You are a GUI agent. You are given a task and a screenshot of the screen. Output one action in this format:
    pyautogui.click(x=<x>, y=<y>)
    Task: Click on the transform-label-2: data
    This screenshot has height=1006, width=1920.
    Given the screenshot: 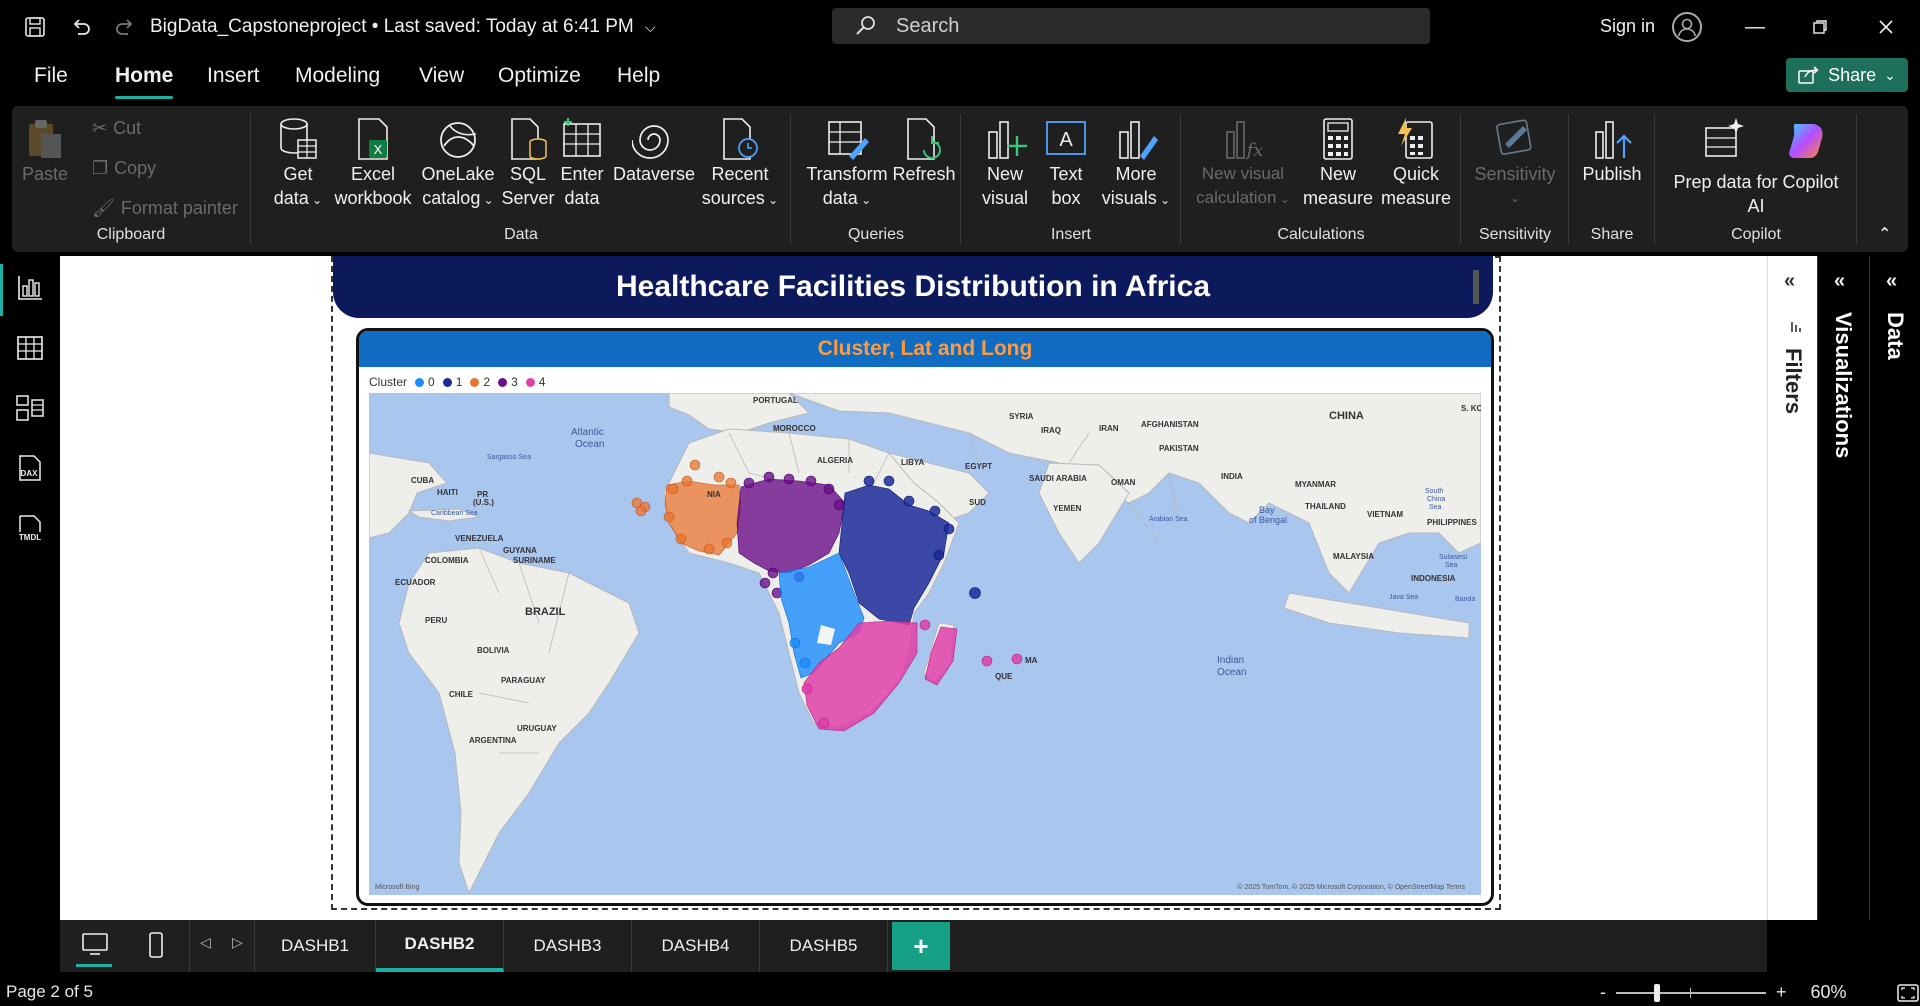 What is the action you would take?
    pyautogui.click(x=840, y=198)
    